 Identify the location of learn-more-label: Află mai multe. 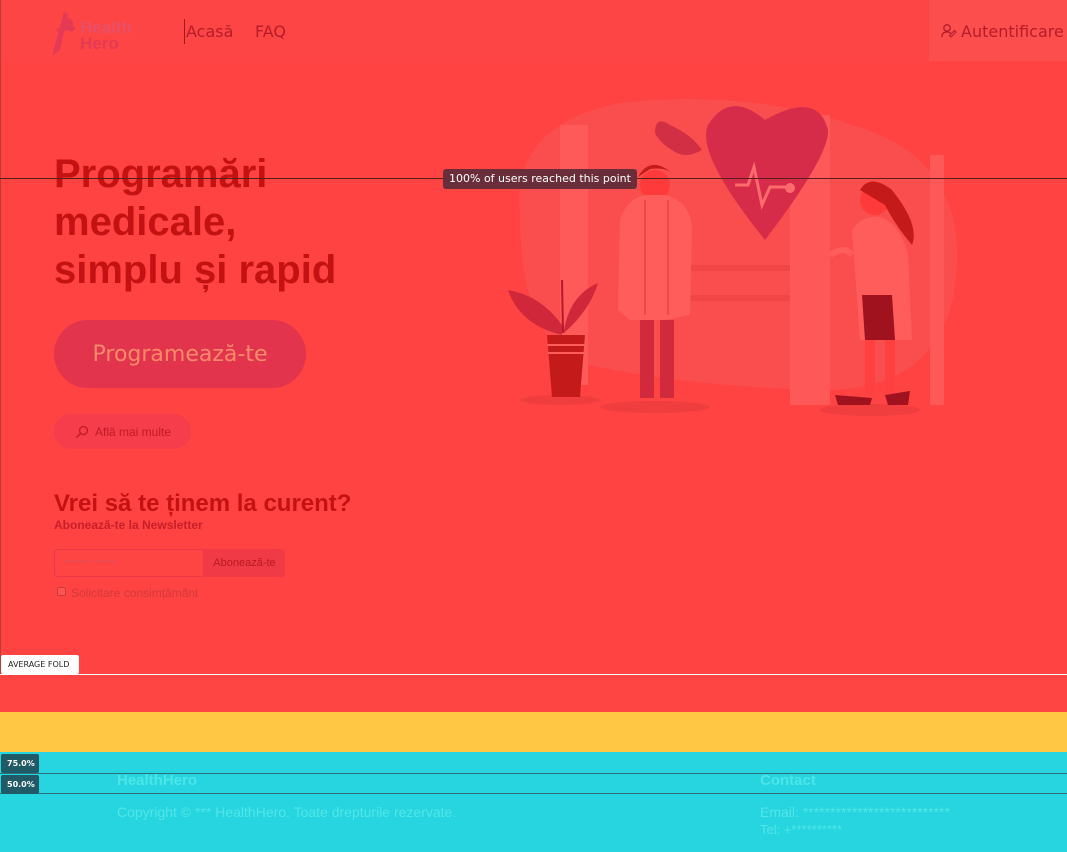
(133, 431).